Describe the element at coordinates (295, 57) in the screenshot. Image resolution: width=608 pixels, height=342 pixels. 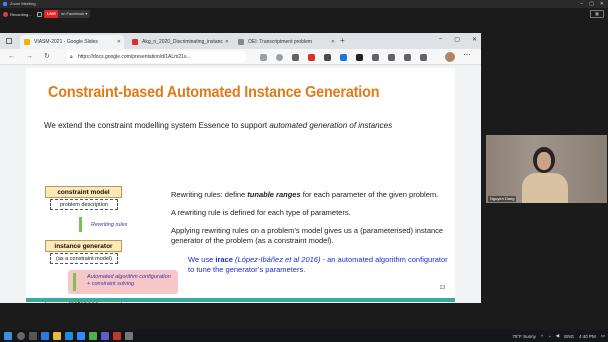
I see `pocket-icon` at that location.